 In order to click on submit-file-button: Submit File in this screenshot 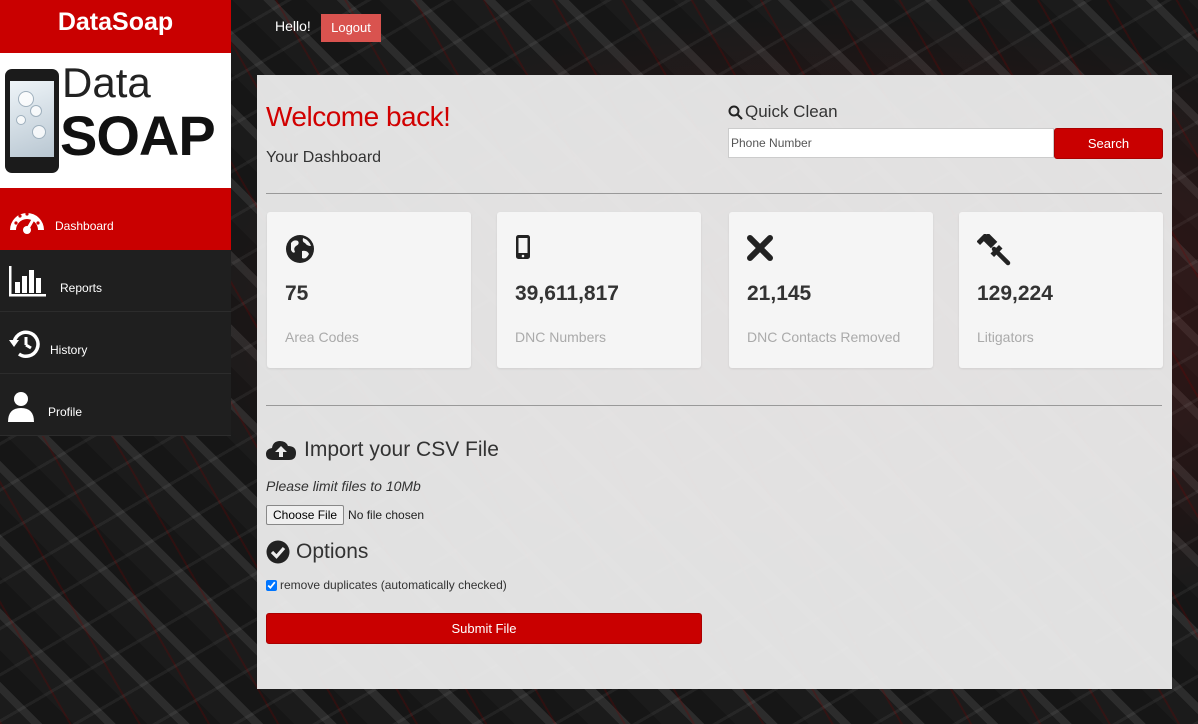, I will do `click(484, 628)`.